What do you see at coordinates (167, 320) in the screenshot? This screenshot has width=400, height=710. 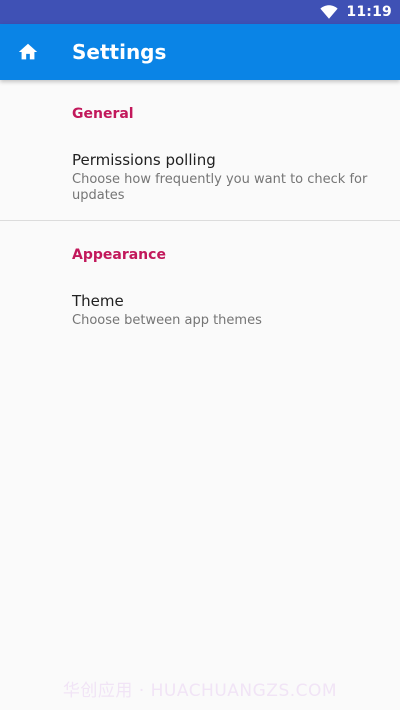 I see `pref-summary: Choose between app themes` at bounding box center [167, 320].